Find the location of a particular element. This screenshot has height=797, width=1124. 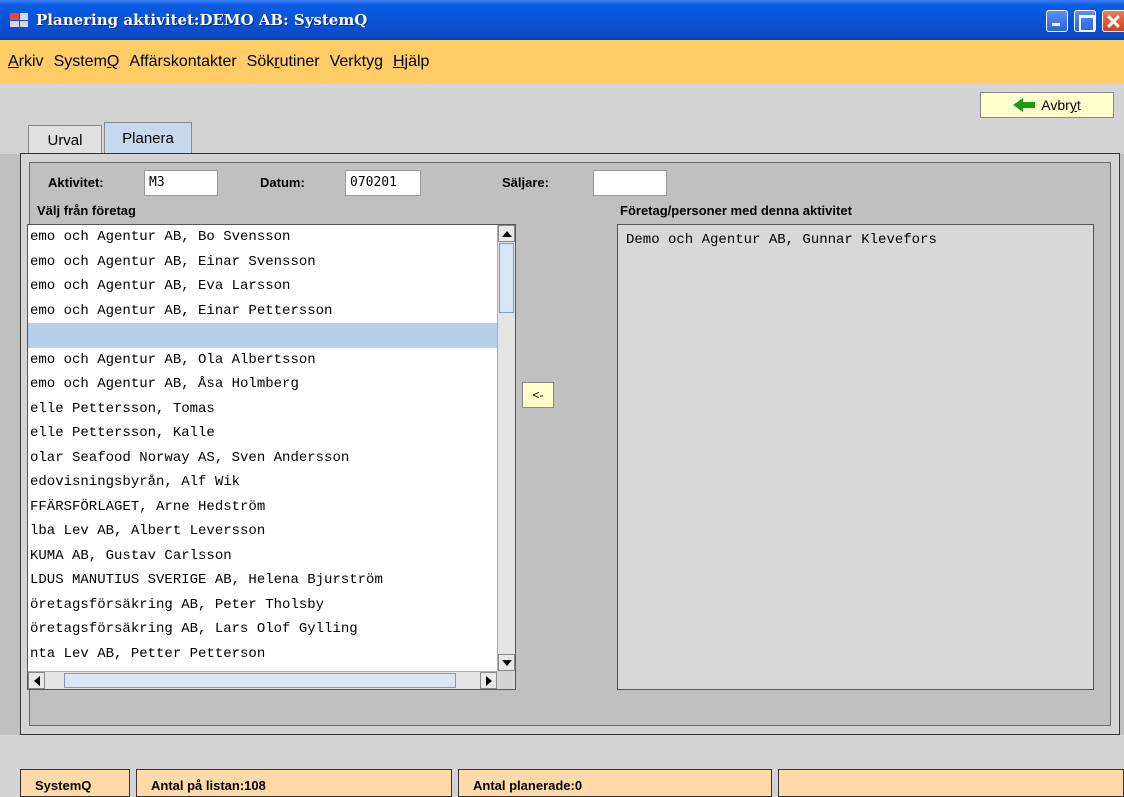

seller-field is located at coordinates (630, 183).